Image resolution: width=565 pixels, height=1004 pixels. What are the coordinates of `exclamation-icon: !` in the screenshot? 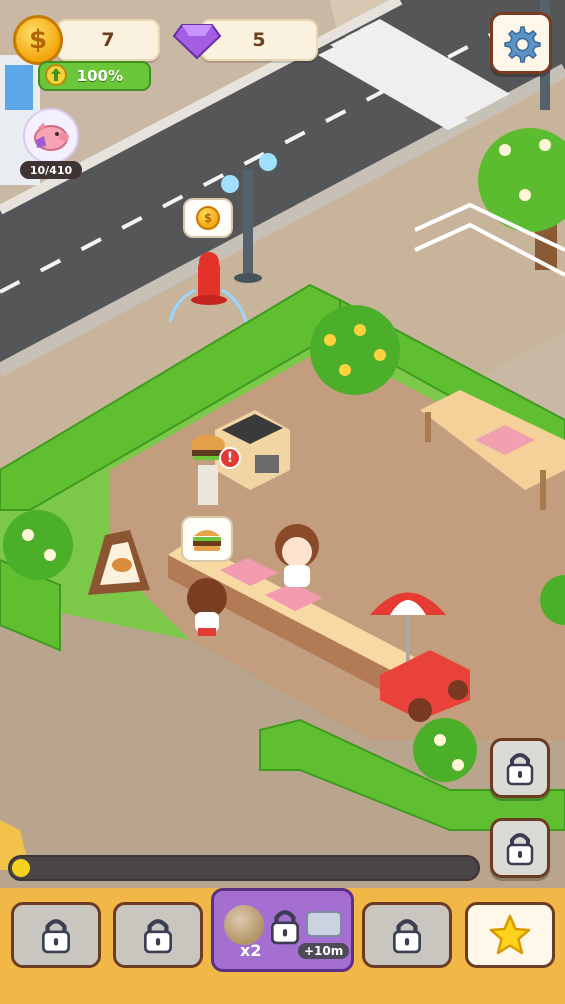 It's located at (230, 458).